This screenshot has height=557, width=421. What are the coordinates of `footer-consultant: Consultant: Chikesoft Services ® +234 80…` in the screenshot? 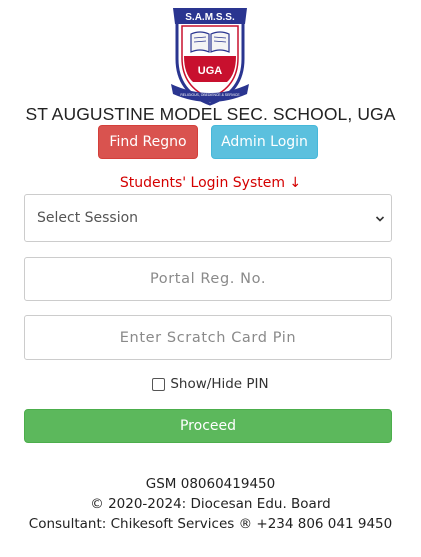 It's located at (210, 524).